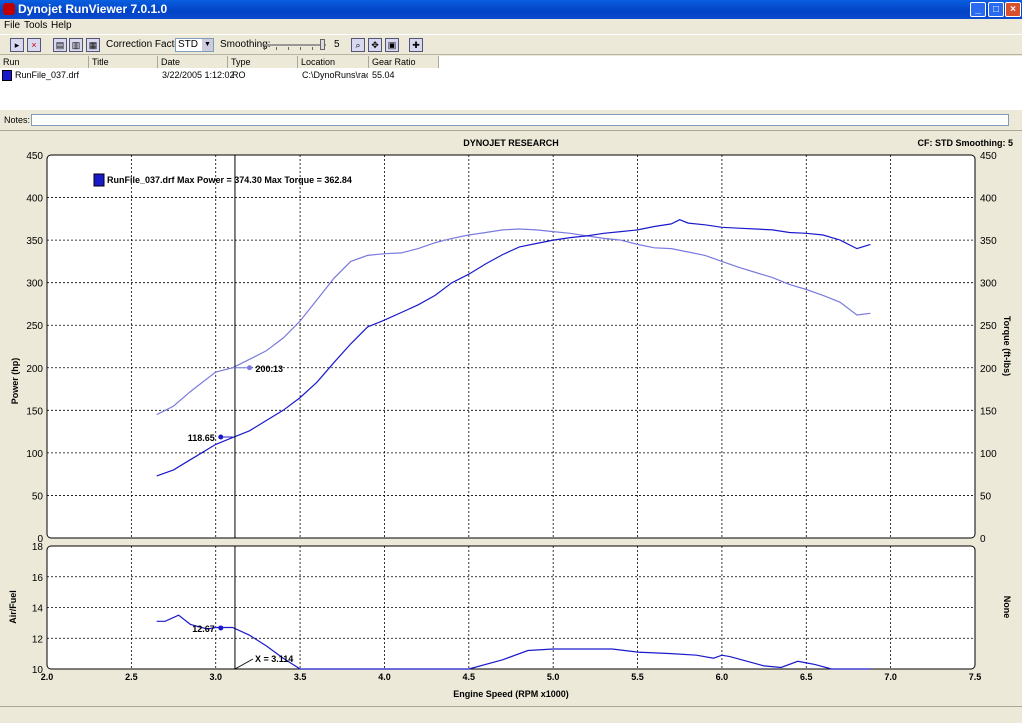 Image resolution: width=1022 pixels, height=723 pixels. Describe the element at coordinates (988, 156) in the screenshot. I see `y-tick-label-right: 450` at that location.